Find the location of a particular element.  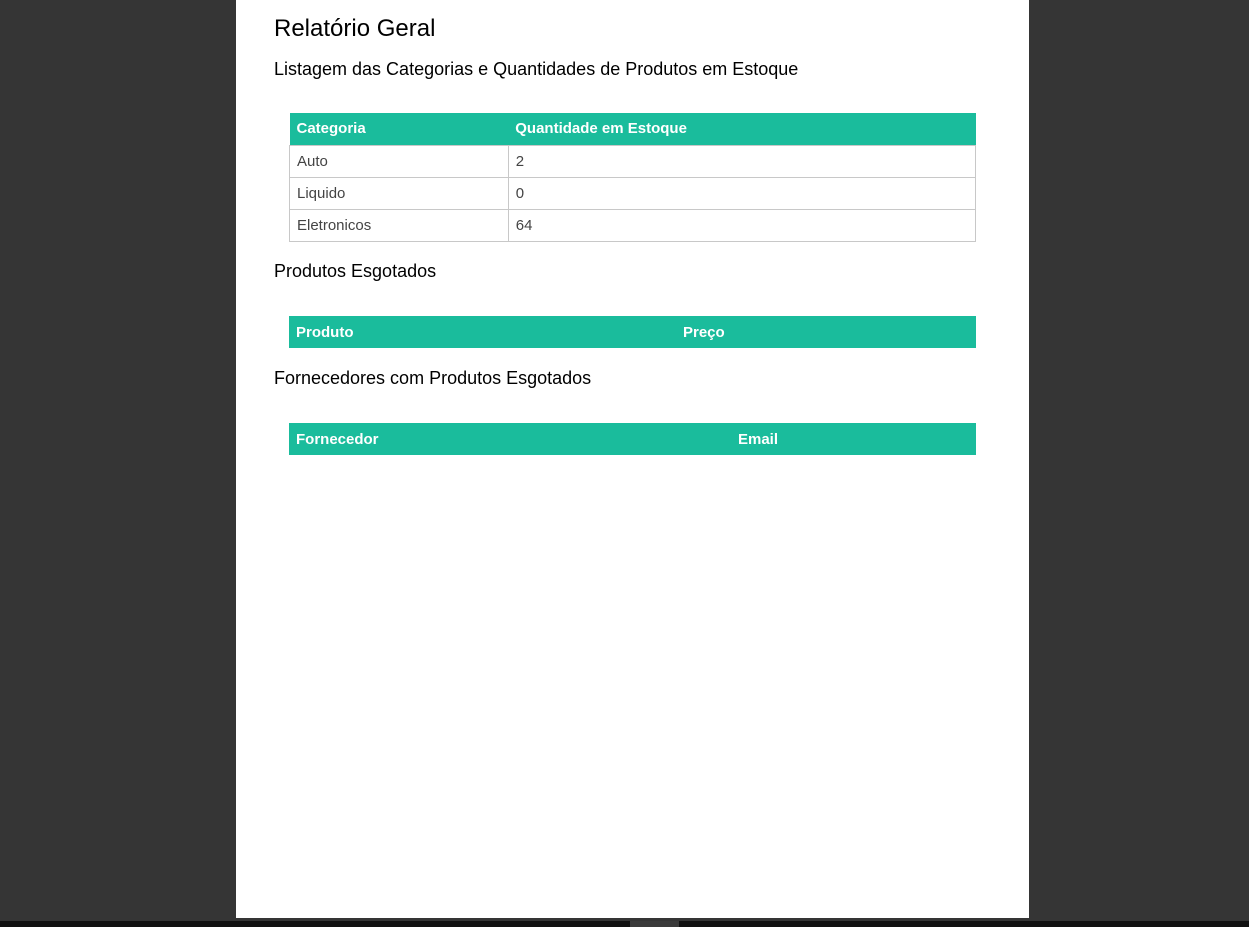

column-header-produto: Produto is located at coordinates (482, 332).